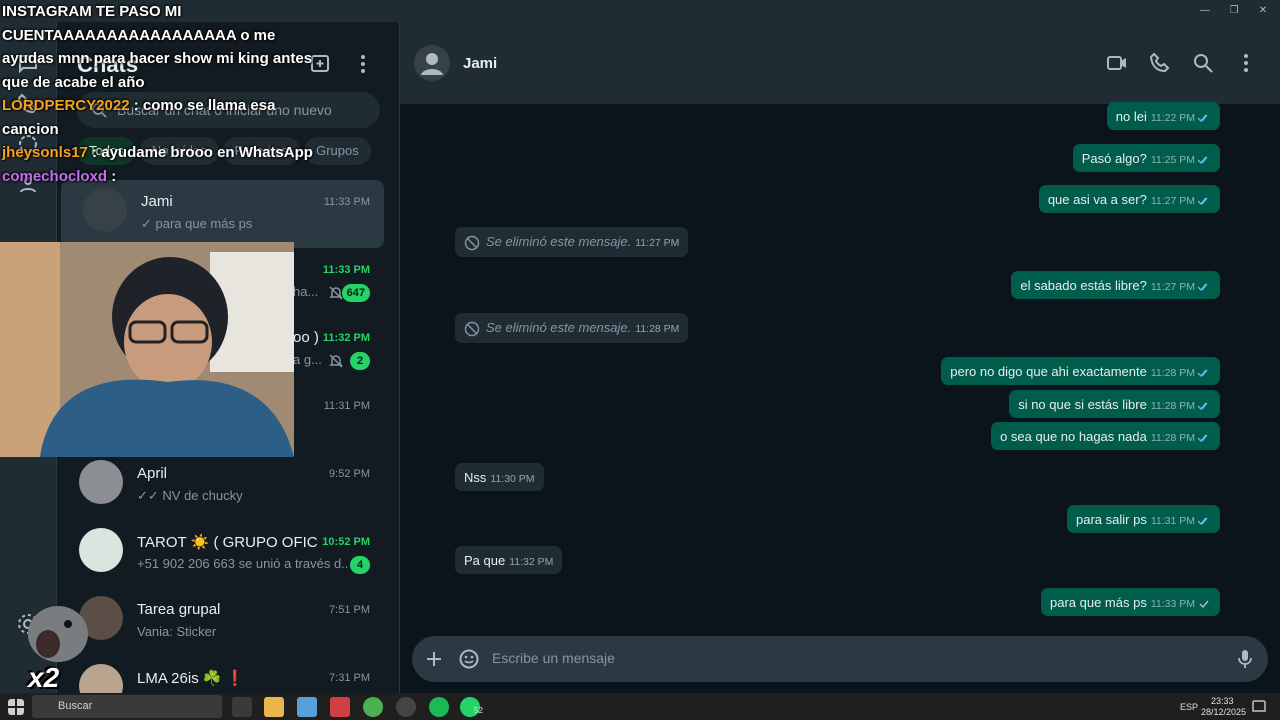 The width and height of the screenshot is (1280, 720). I want to click on notifications-icon, so click(1259, 707).